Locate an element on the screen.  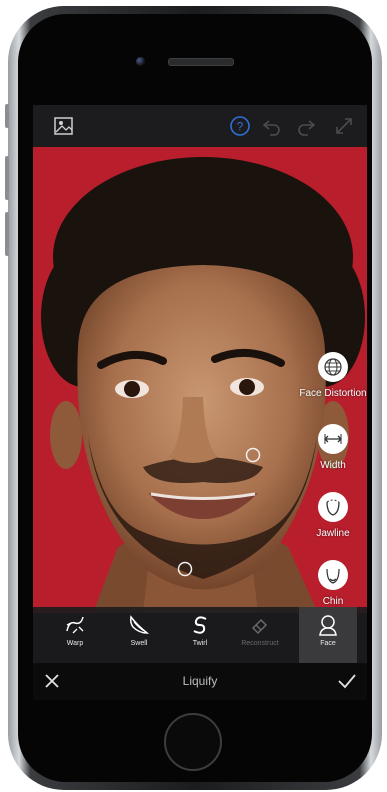
globe-grid-icon is located at coordinates (333, 367).